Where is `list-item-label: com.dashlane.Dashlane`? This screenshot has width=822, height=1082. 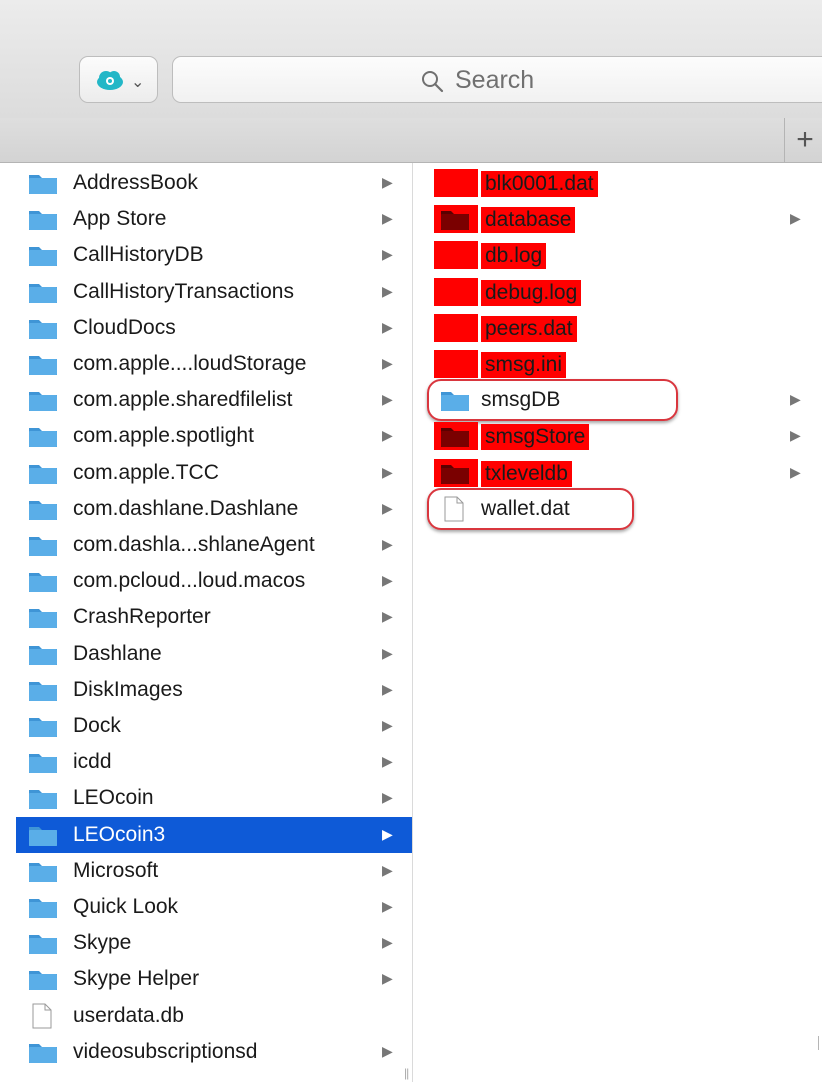
list-item-label: com.dashlane.Dashlane is located at coordinates (186, 508).